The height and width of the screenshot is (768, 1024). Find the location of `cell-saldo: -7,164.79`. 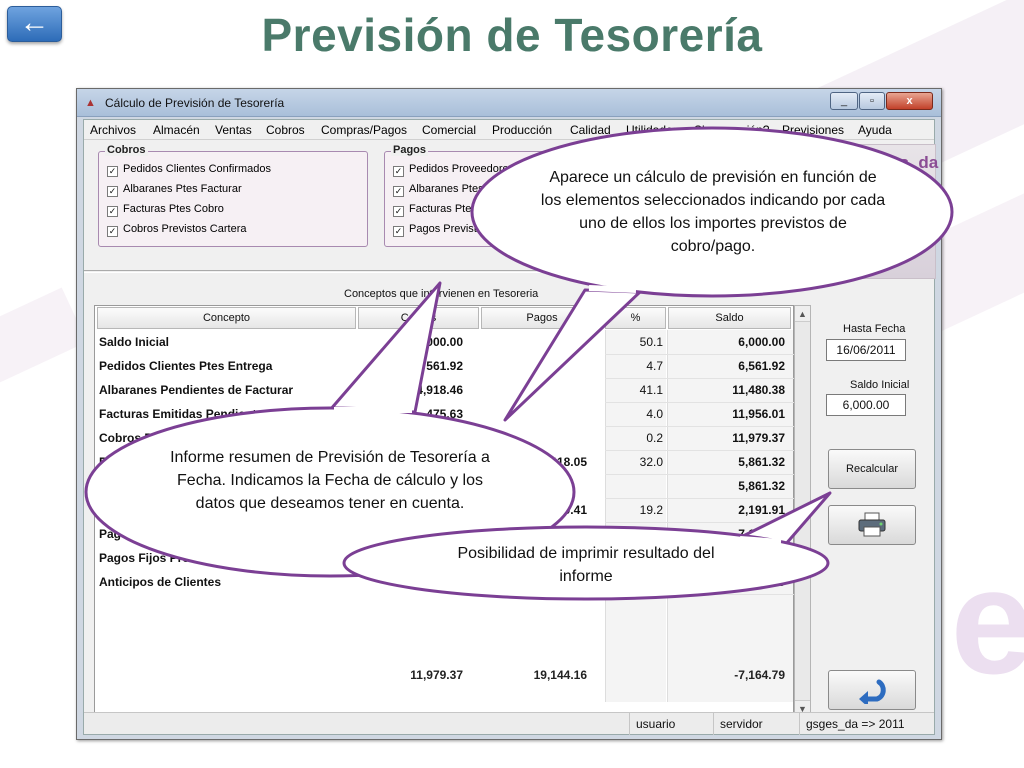

cell-saldo: -7,164.79 is located at coordinates (759, 534).